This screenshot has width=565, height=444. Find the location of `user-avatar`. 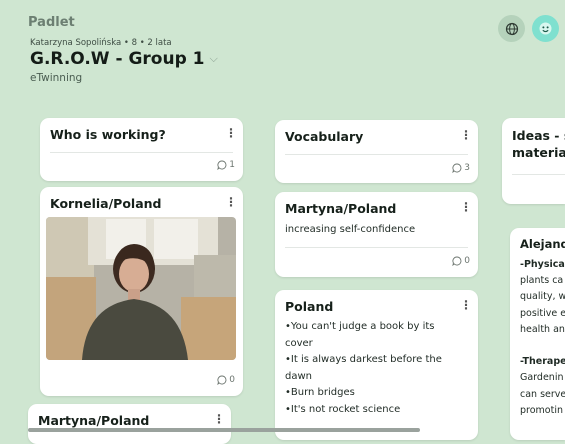

user-avatar is located at coordinates (545, 28).